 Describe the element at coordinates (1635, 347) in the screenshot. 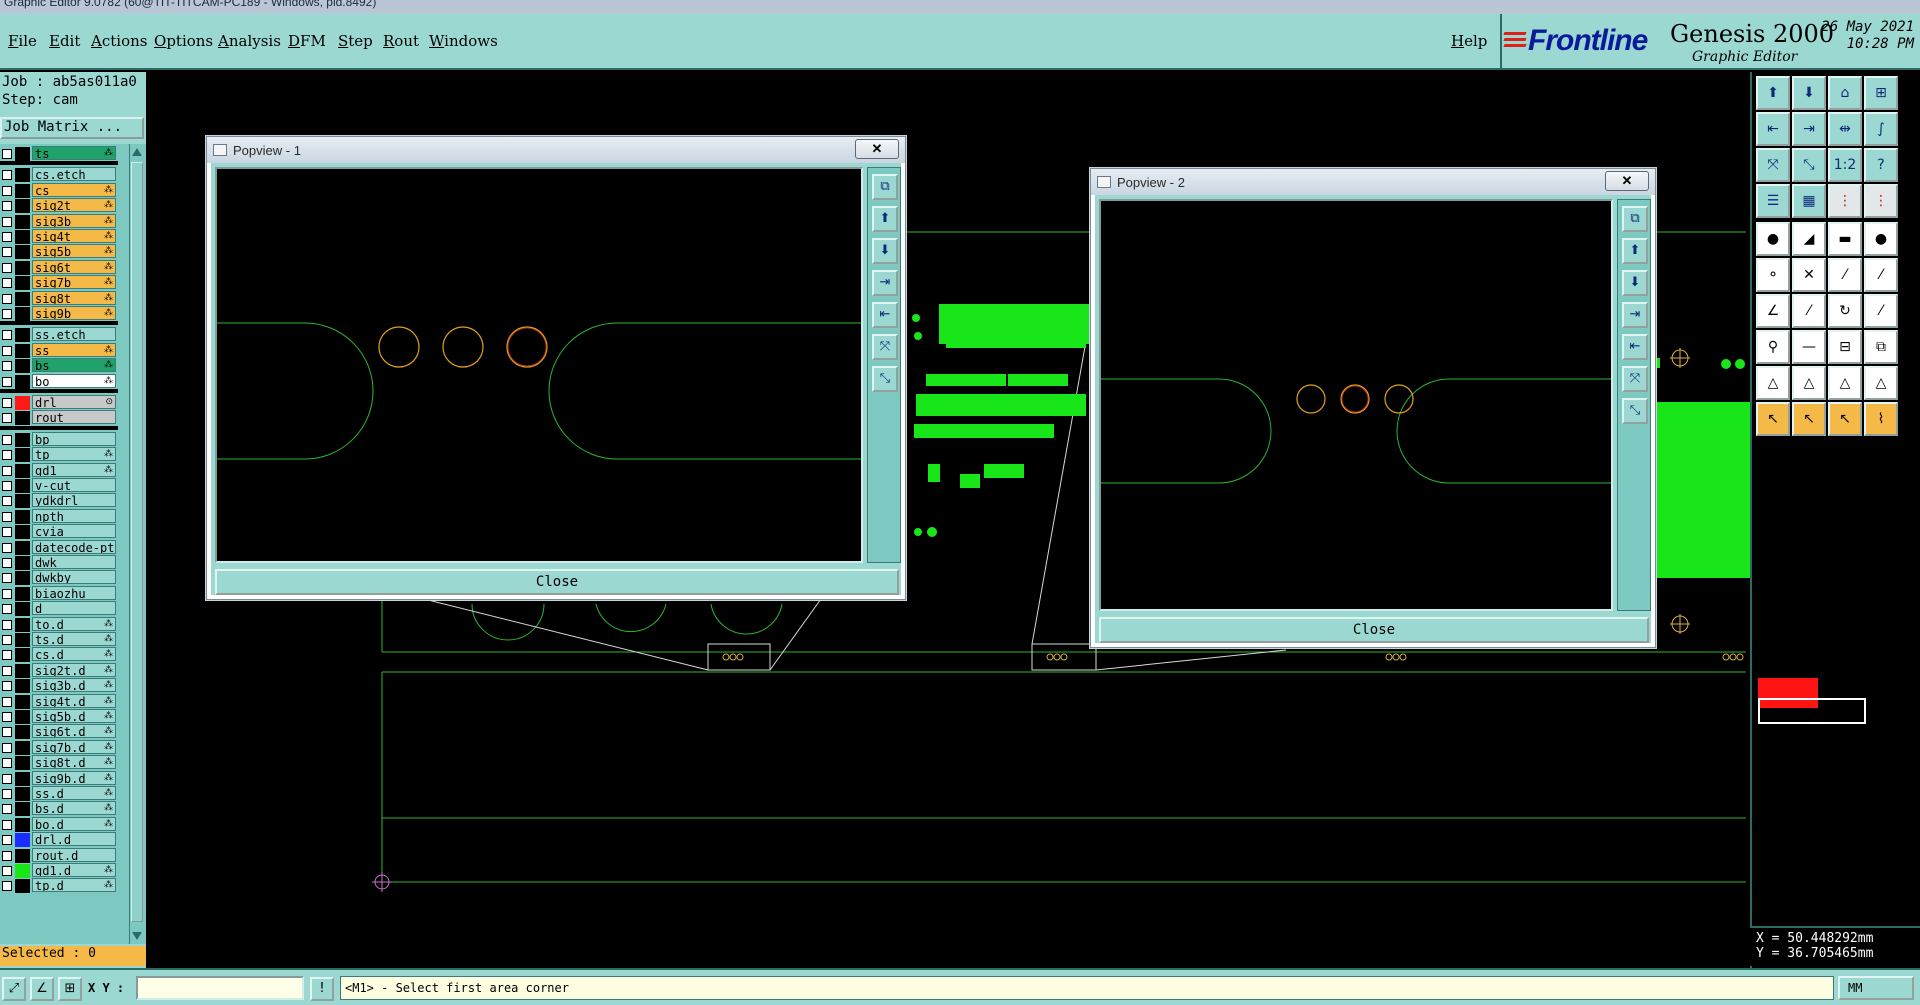

I see `popview2-tool-icon: ⇤` at that location.